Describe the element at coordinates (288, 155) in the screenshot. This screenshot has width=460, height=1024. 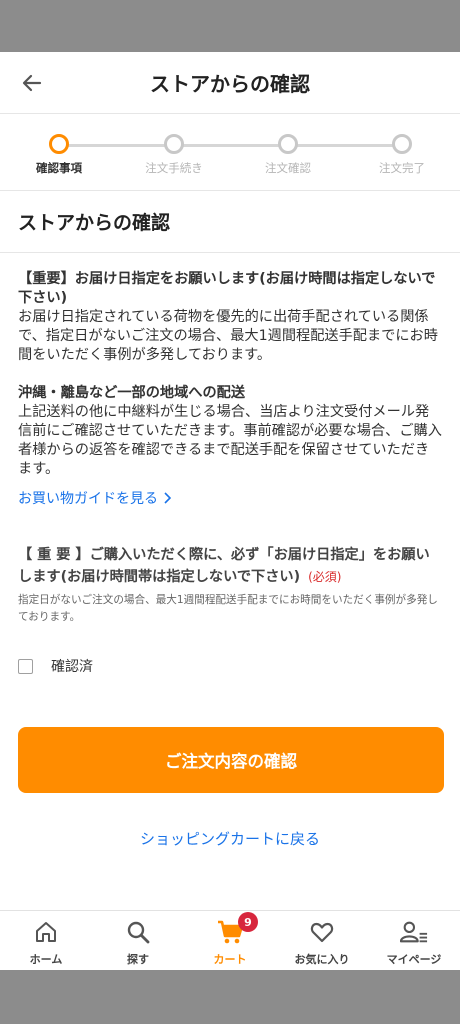
I see `step-order-confirm: 注文確認` at that location.